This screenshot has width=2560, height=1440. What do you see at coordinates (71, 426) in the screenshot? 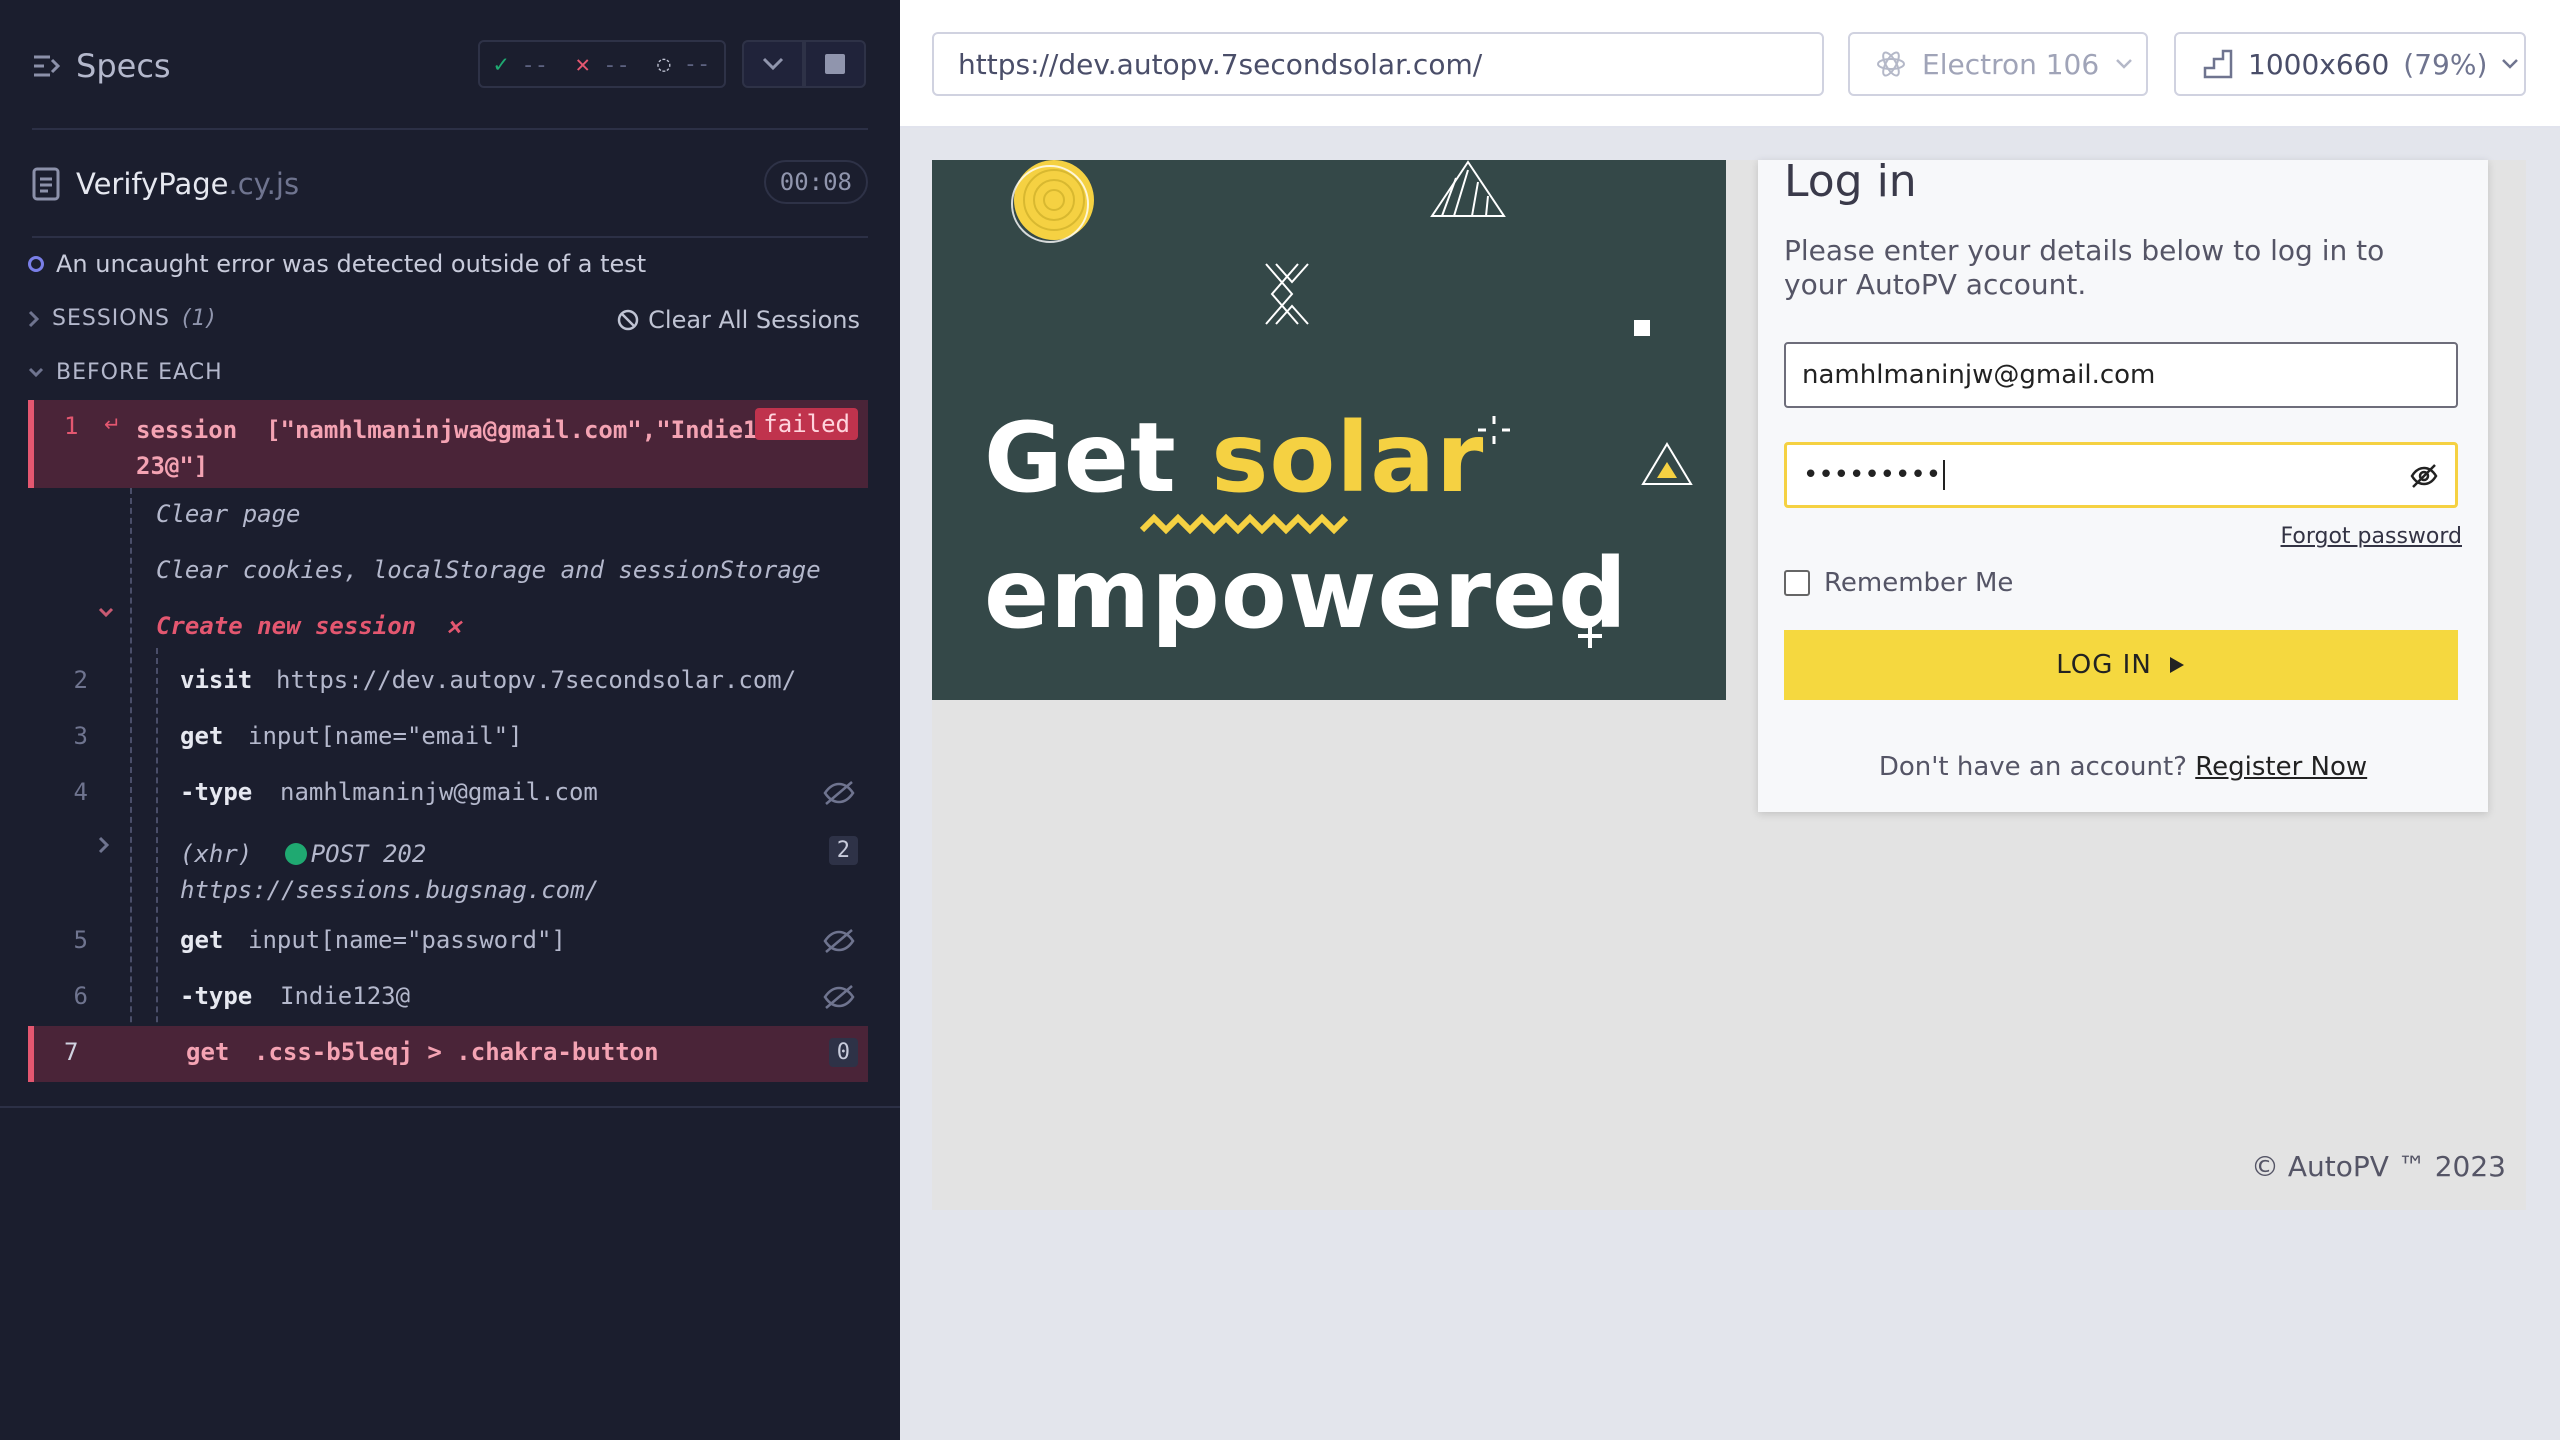
I see `command-number: 1` at bounding box center [71, 426].